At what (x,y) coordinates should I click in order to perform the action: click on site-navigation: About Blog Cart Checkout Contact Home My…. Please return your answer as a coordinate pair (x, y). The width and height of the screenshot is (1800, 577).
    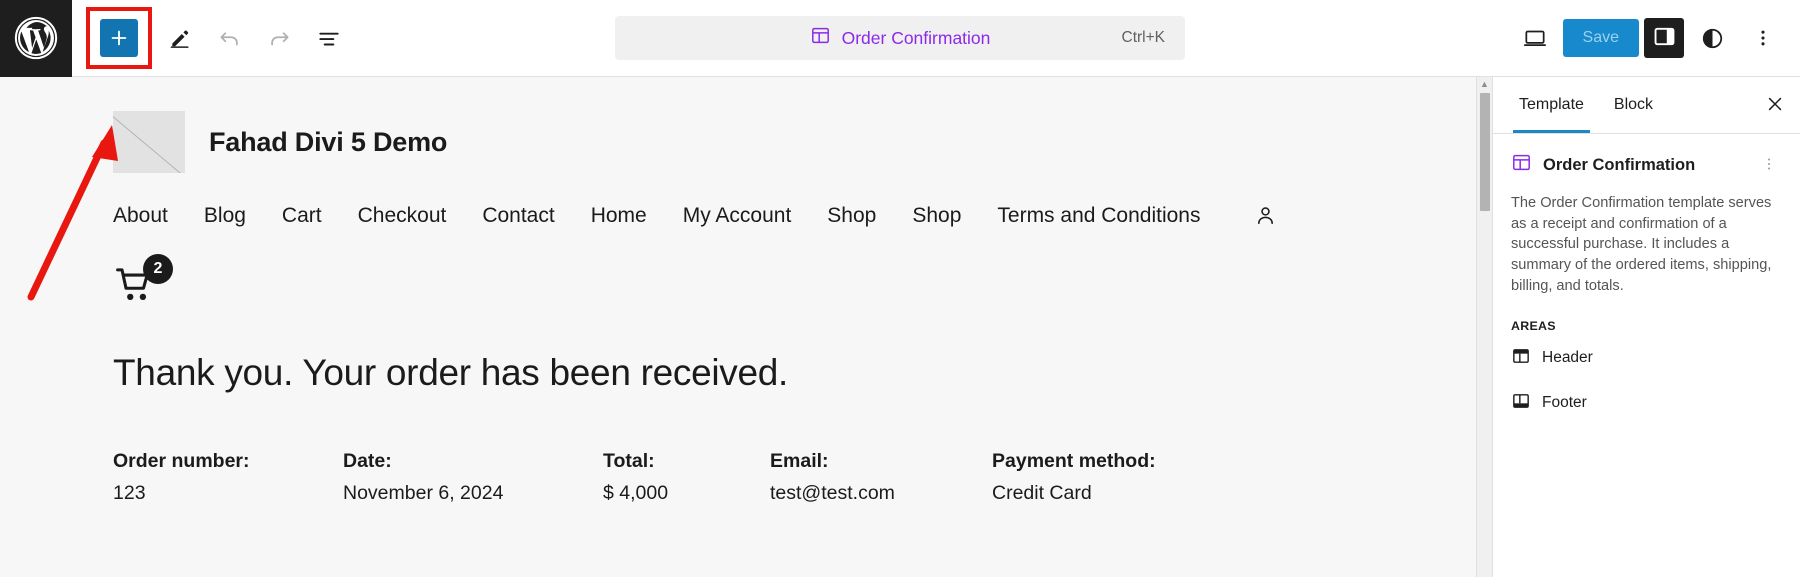
    Looking at the image, I should click on (794, 215).